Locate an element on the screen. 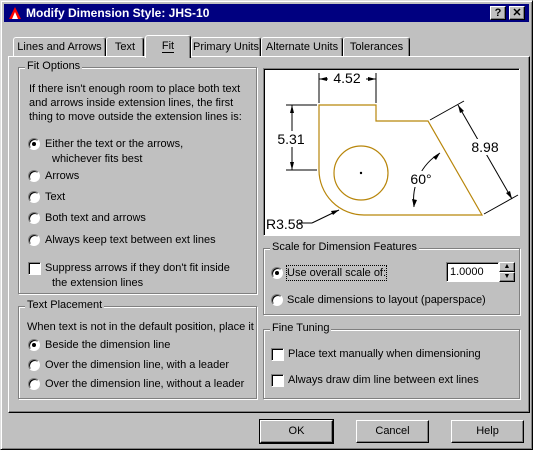  radio-always-keep-text is located at coordinates (34, 240).